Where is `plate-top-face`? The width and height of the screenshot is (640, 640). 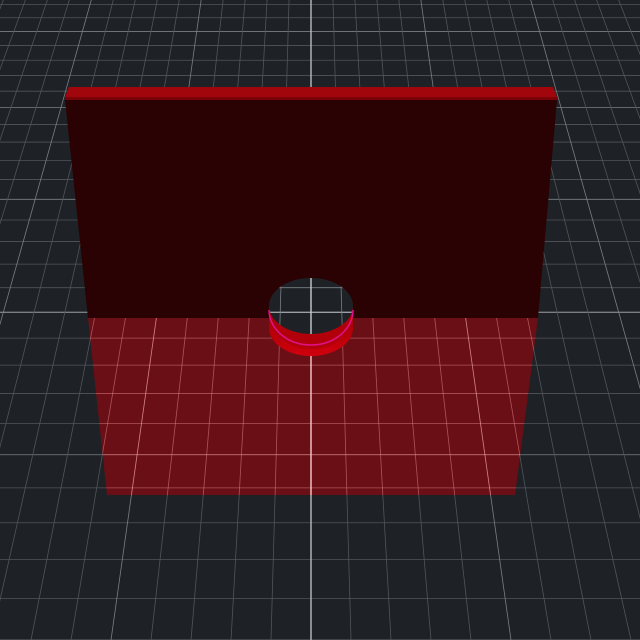 plate-top-face is located at coordinates (311, 92).